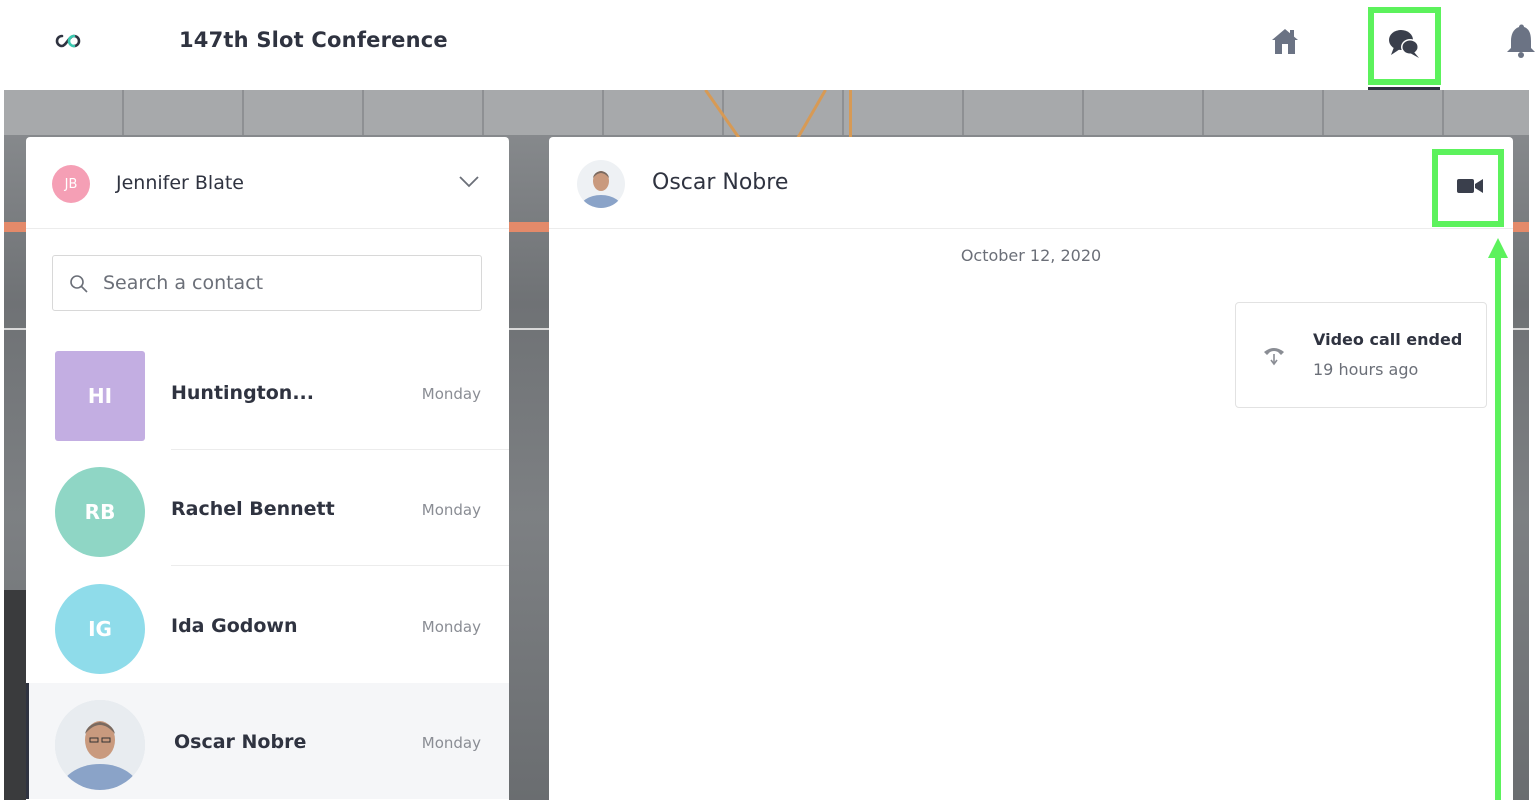 The image size is (1535, 800). What do you see at coordinates (240, 742) in the screenshot?
I see `contact-name: Oscar Nobre` at bounding box center [240, 742].